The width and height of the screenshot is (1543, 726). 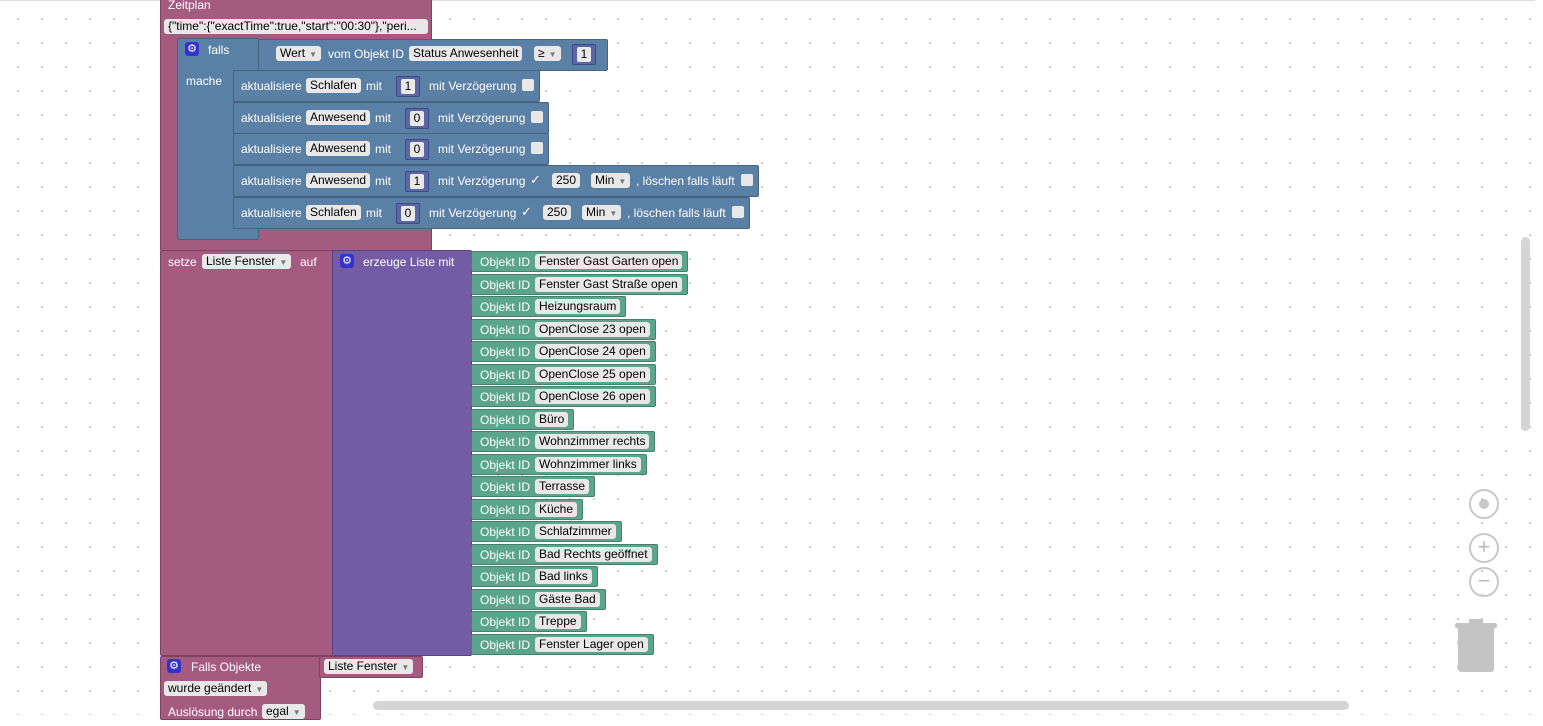 I want to click on object-id-field: Terrasse, so click(x=562, y=486).